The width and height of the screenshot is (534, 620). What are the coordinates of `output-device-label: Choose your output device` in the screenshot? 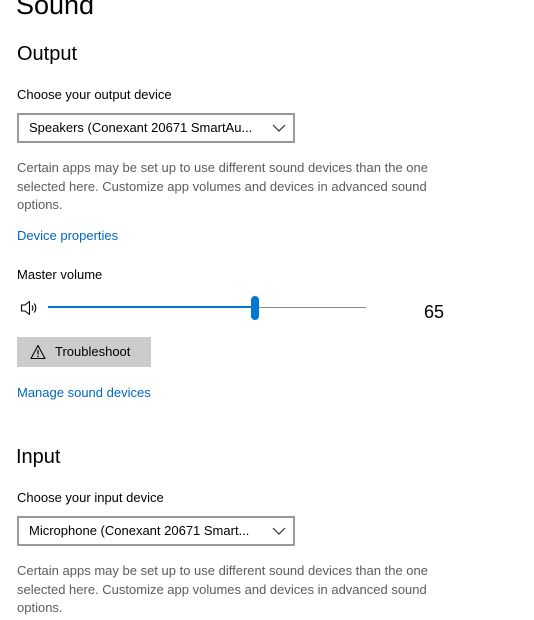 It's located at (94, 94).